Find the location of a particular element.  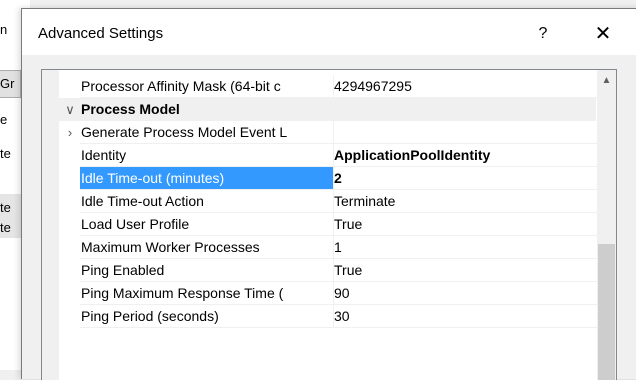

property-value: 30 is located at coordinates (465, 316).